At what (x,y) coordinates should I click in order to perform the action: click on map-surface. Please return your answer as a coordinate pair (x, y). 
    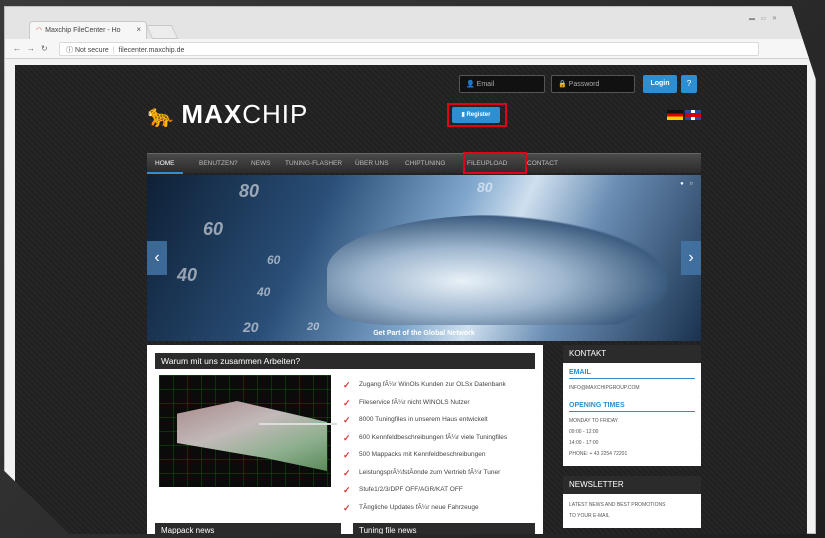
    Looking at the image, I should click on (252, 436).